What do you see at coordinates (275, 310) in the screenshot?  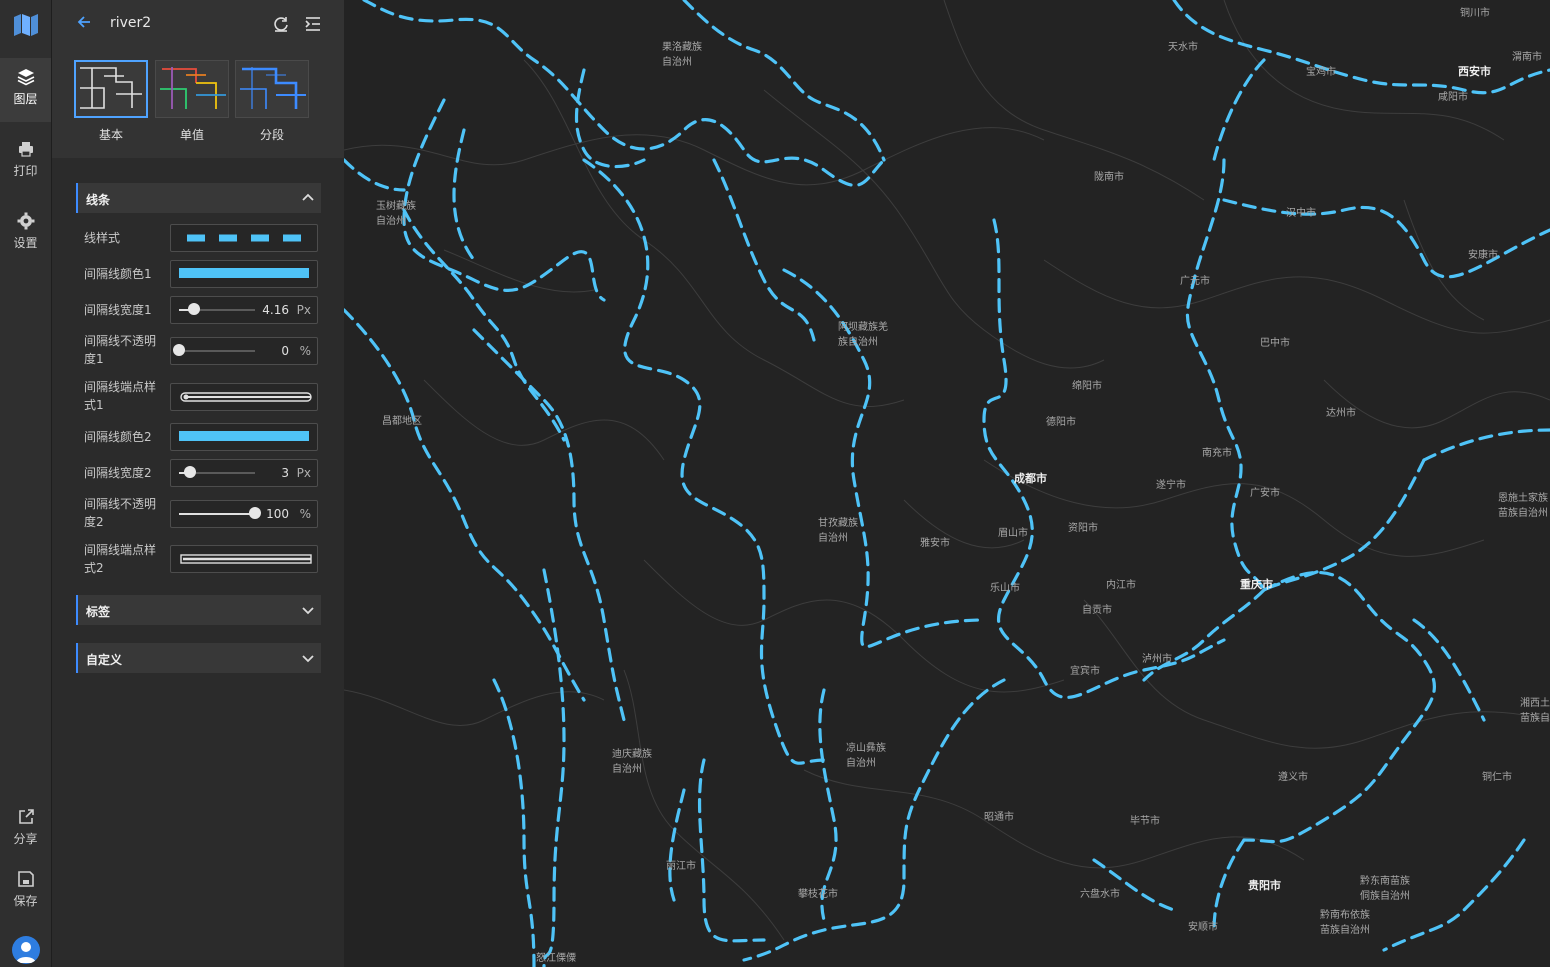 I see `width1-value: 4.16` at bounding box center [275, 310].